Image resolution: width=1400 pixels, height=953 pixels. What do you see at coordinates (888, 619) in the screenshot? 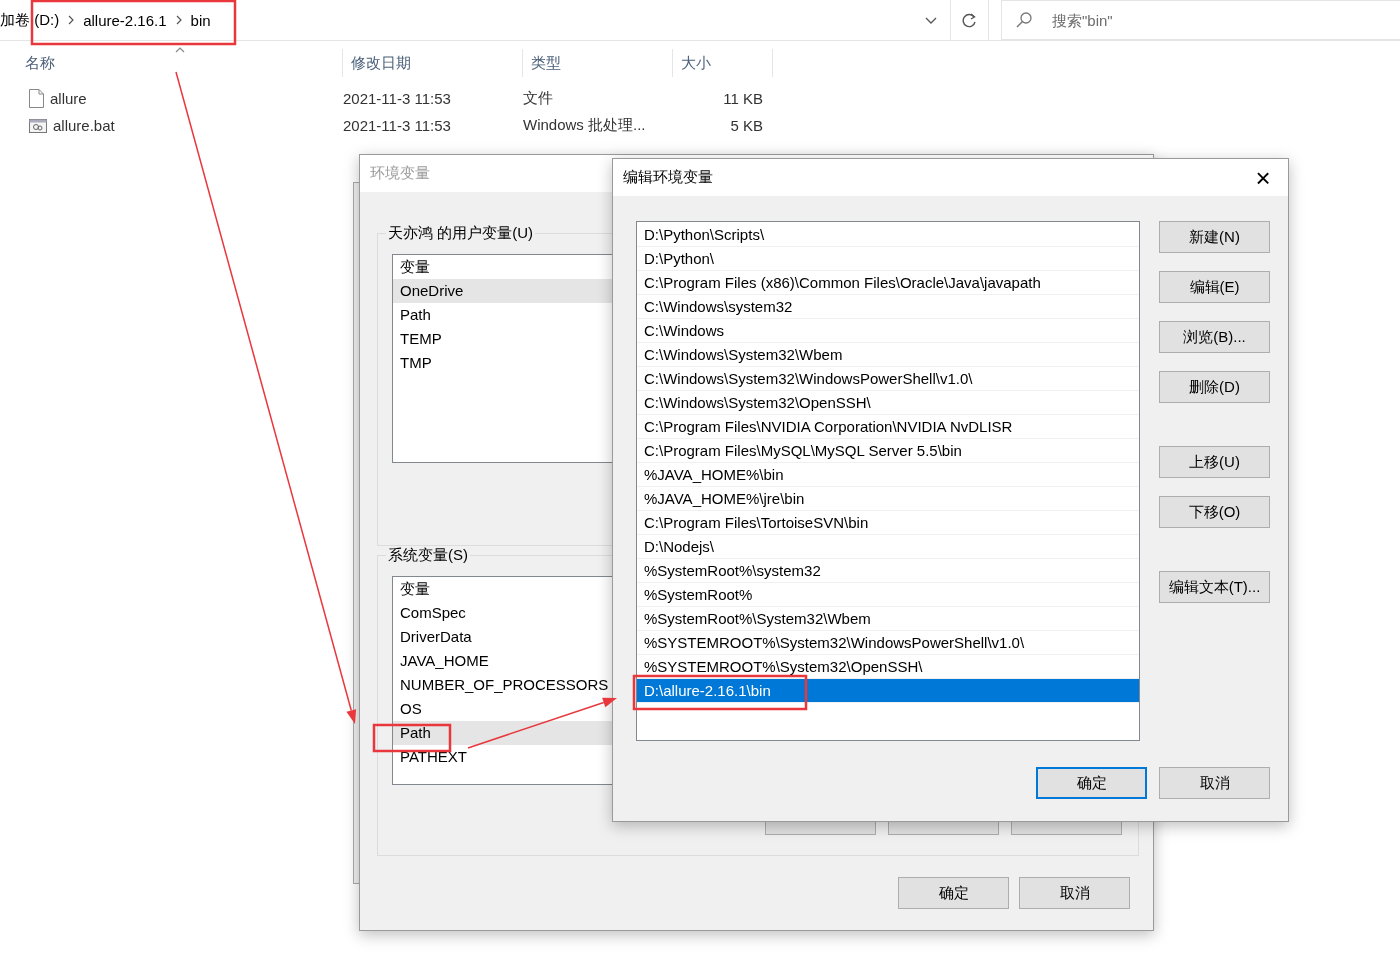
I see `list-item: %SystemRoot%\System32\Wbem` at bounding box center [888, 619].